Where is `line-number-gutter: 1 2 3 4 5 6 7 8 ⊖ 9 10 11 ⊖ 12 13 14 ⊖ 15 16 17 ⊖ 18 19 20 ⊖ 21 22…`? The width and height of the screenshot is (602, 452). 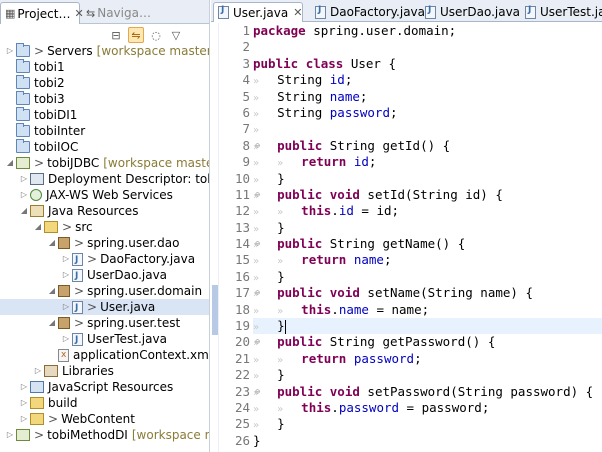 line-number-gutter: 1 2 3 4 5 6 7 8 ⊖ 9 10 11 ⊖ 12 13 14 ⊖ 15 16 17 ⊖ 18 19 20 ⊖ 21 22… is located at coordinates (240, 236).